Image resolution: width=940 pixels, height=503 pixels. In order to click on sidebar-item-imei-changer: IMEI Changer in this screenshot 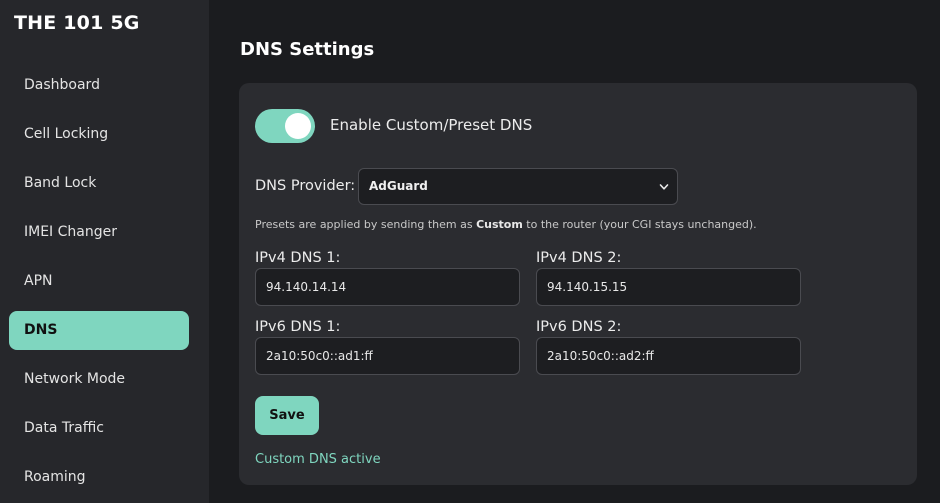, I will do `click(99, 232)`.